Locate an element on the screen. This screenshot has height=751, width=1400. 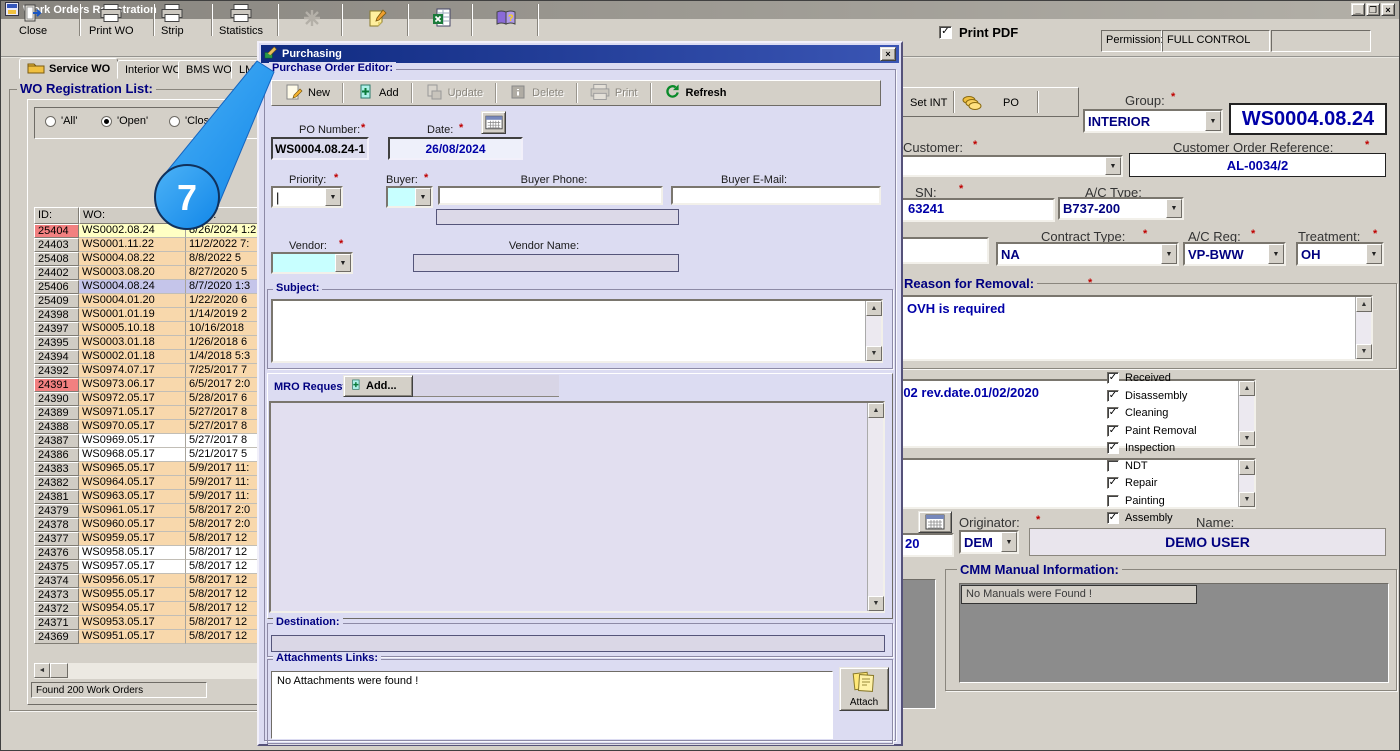
vendor-select: ▼ is located at coordinates (312, 263).